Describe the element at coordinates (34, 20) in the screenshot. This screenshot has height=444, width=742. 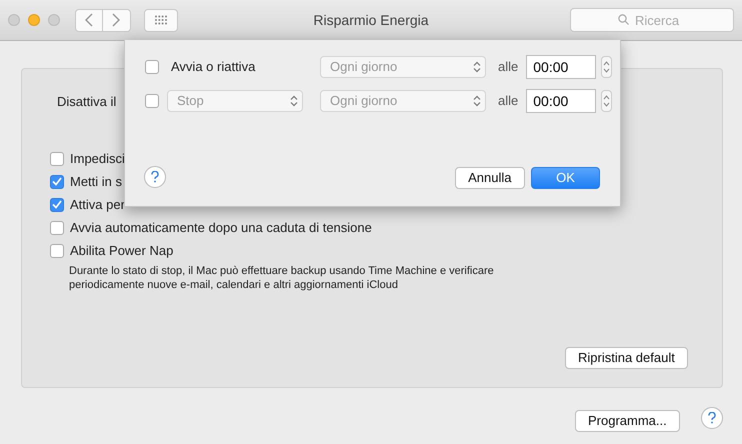
I see `minimize-icon` at that location.